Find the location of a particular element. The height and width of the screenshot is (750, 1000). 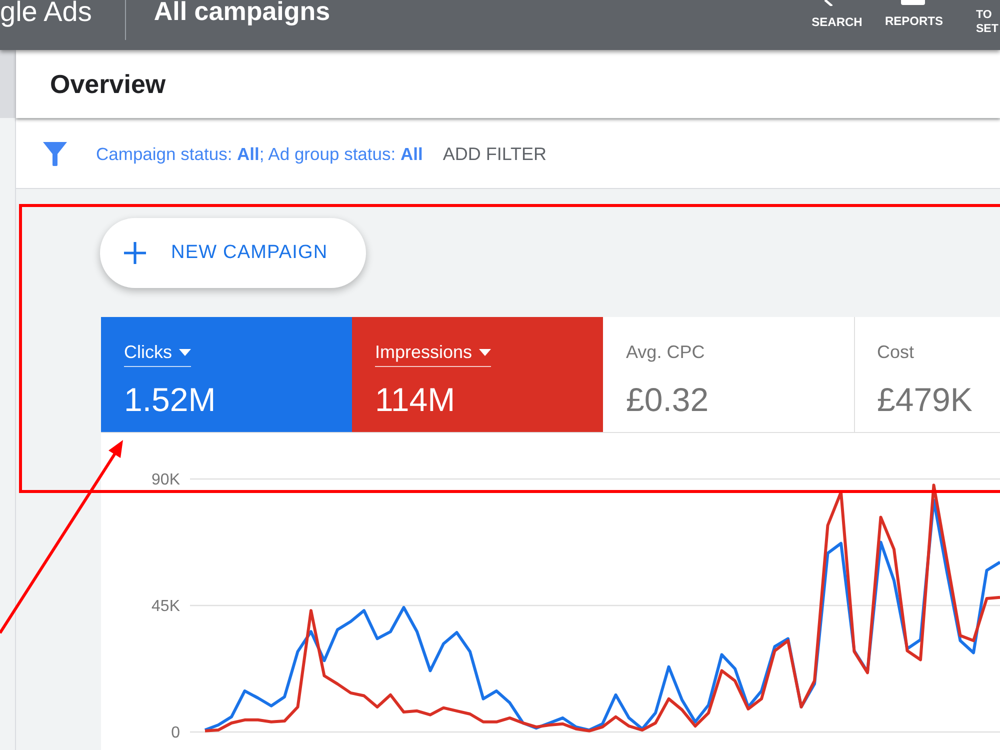

metric-card: Impressions 114M is located at coordinates (477, 374).